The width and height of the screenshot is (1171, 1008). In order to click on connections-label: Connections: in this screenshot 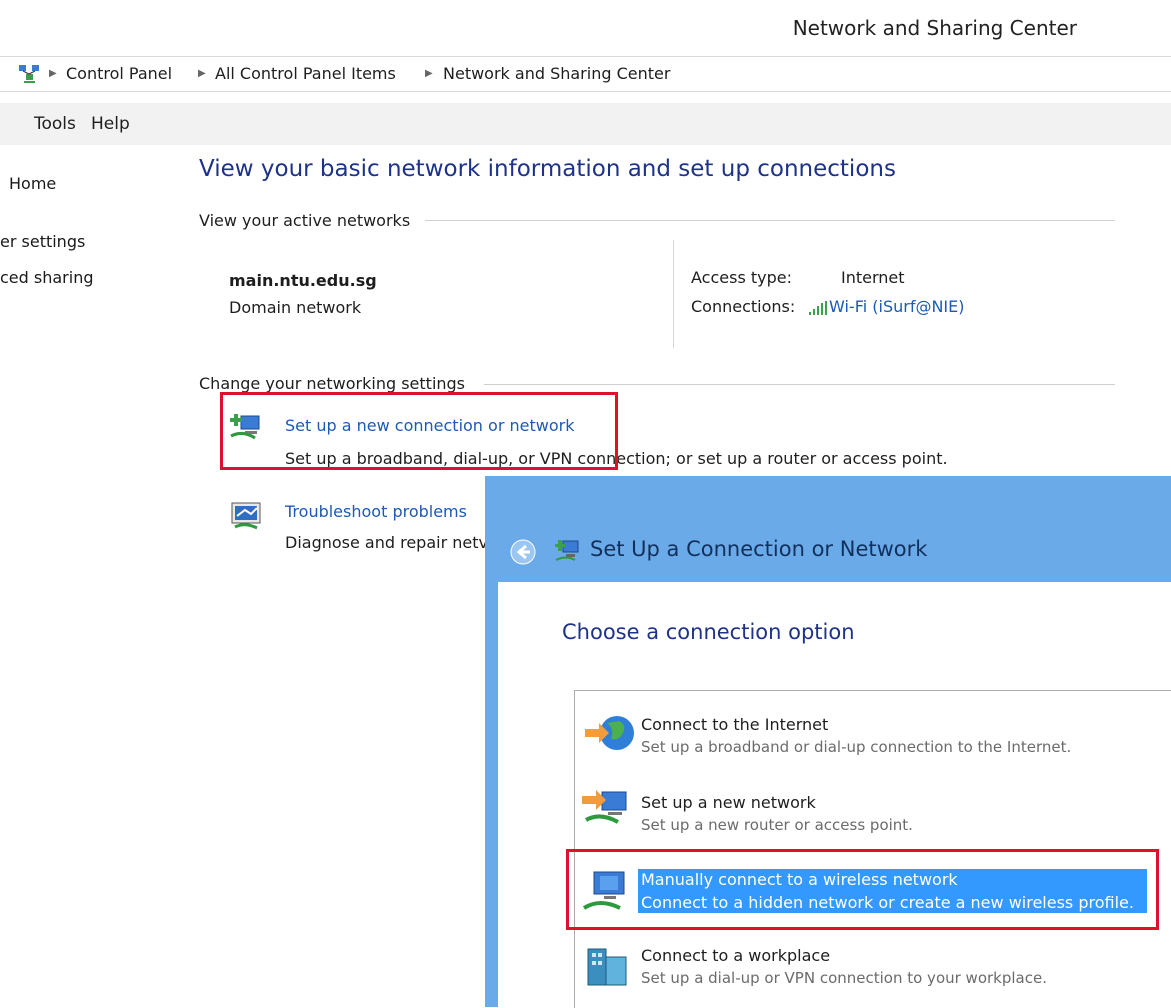, I will do `click(743, 306)`.